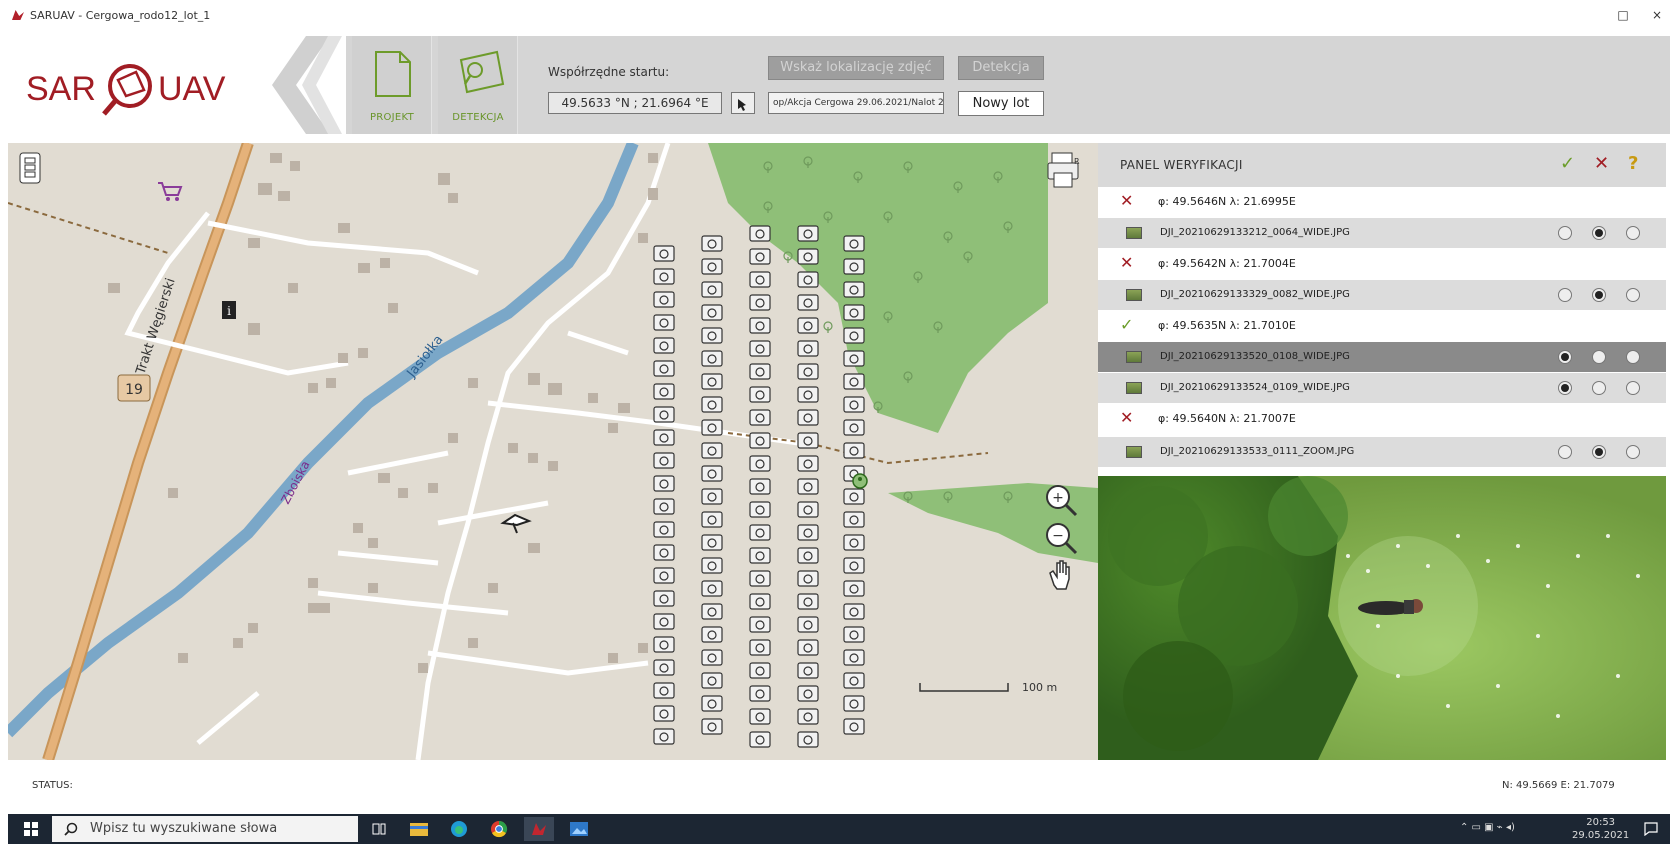 The width and height of the screenshot is (1678, 848). Describe the element at coordinates (579, 829) in the screenshot. I see `photos-app-icon` at that location.